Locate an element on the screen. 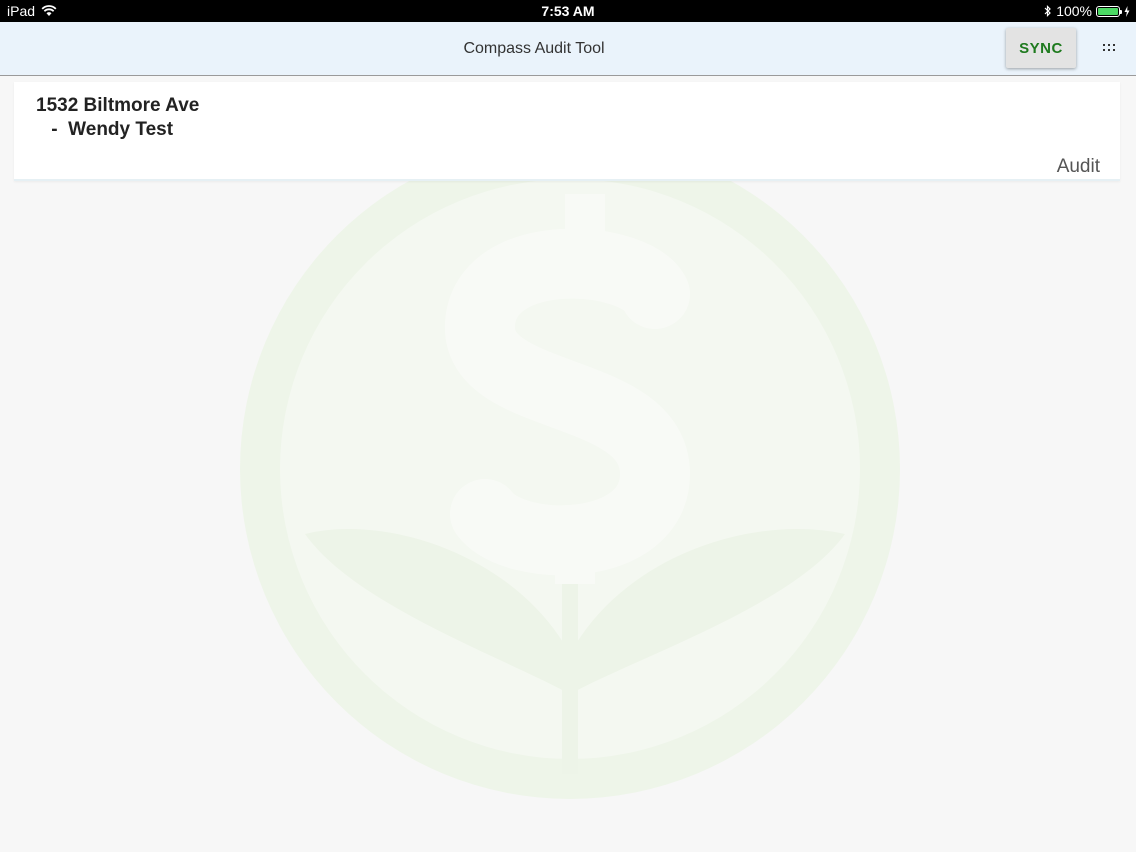 The height and width of the screenshot is (852, 1136). audit-button: Audit is located at coordinates (1078, 167).